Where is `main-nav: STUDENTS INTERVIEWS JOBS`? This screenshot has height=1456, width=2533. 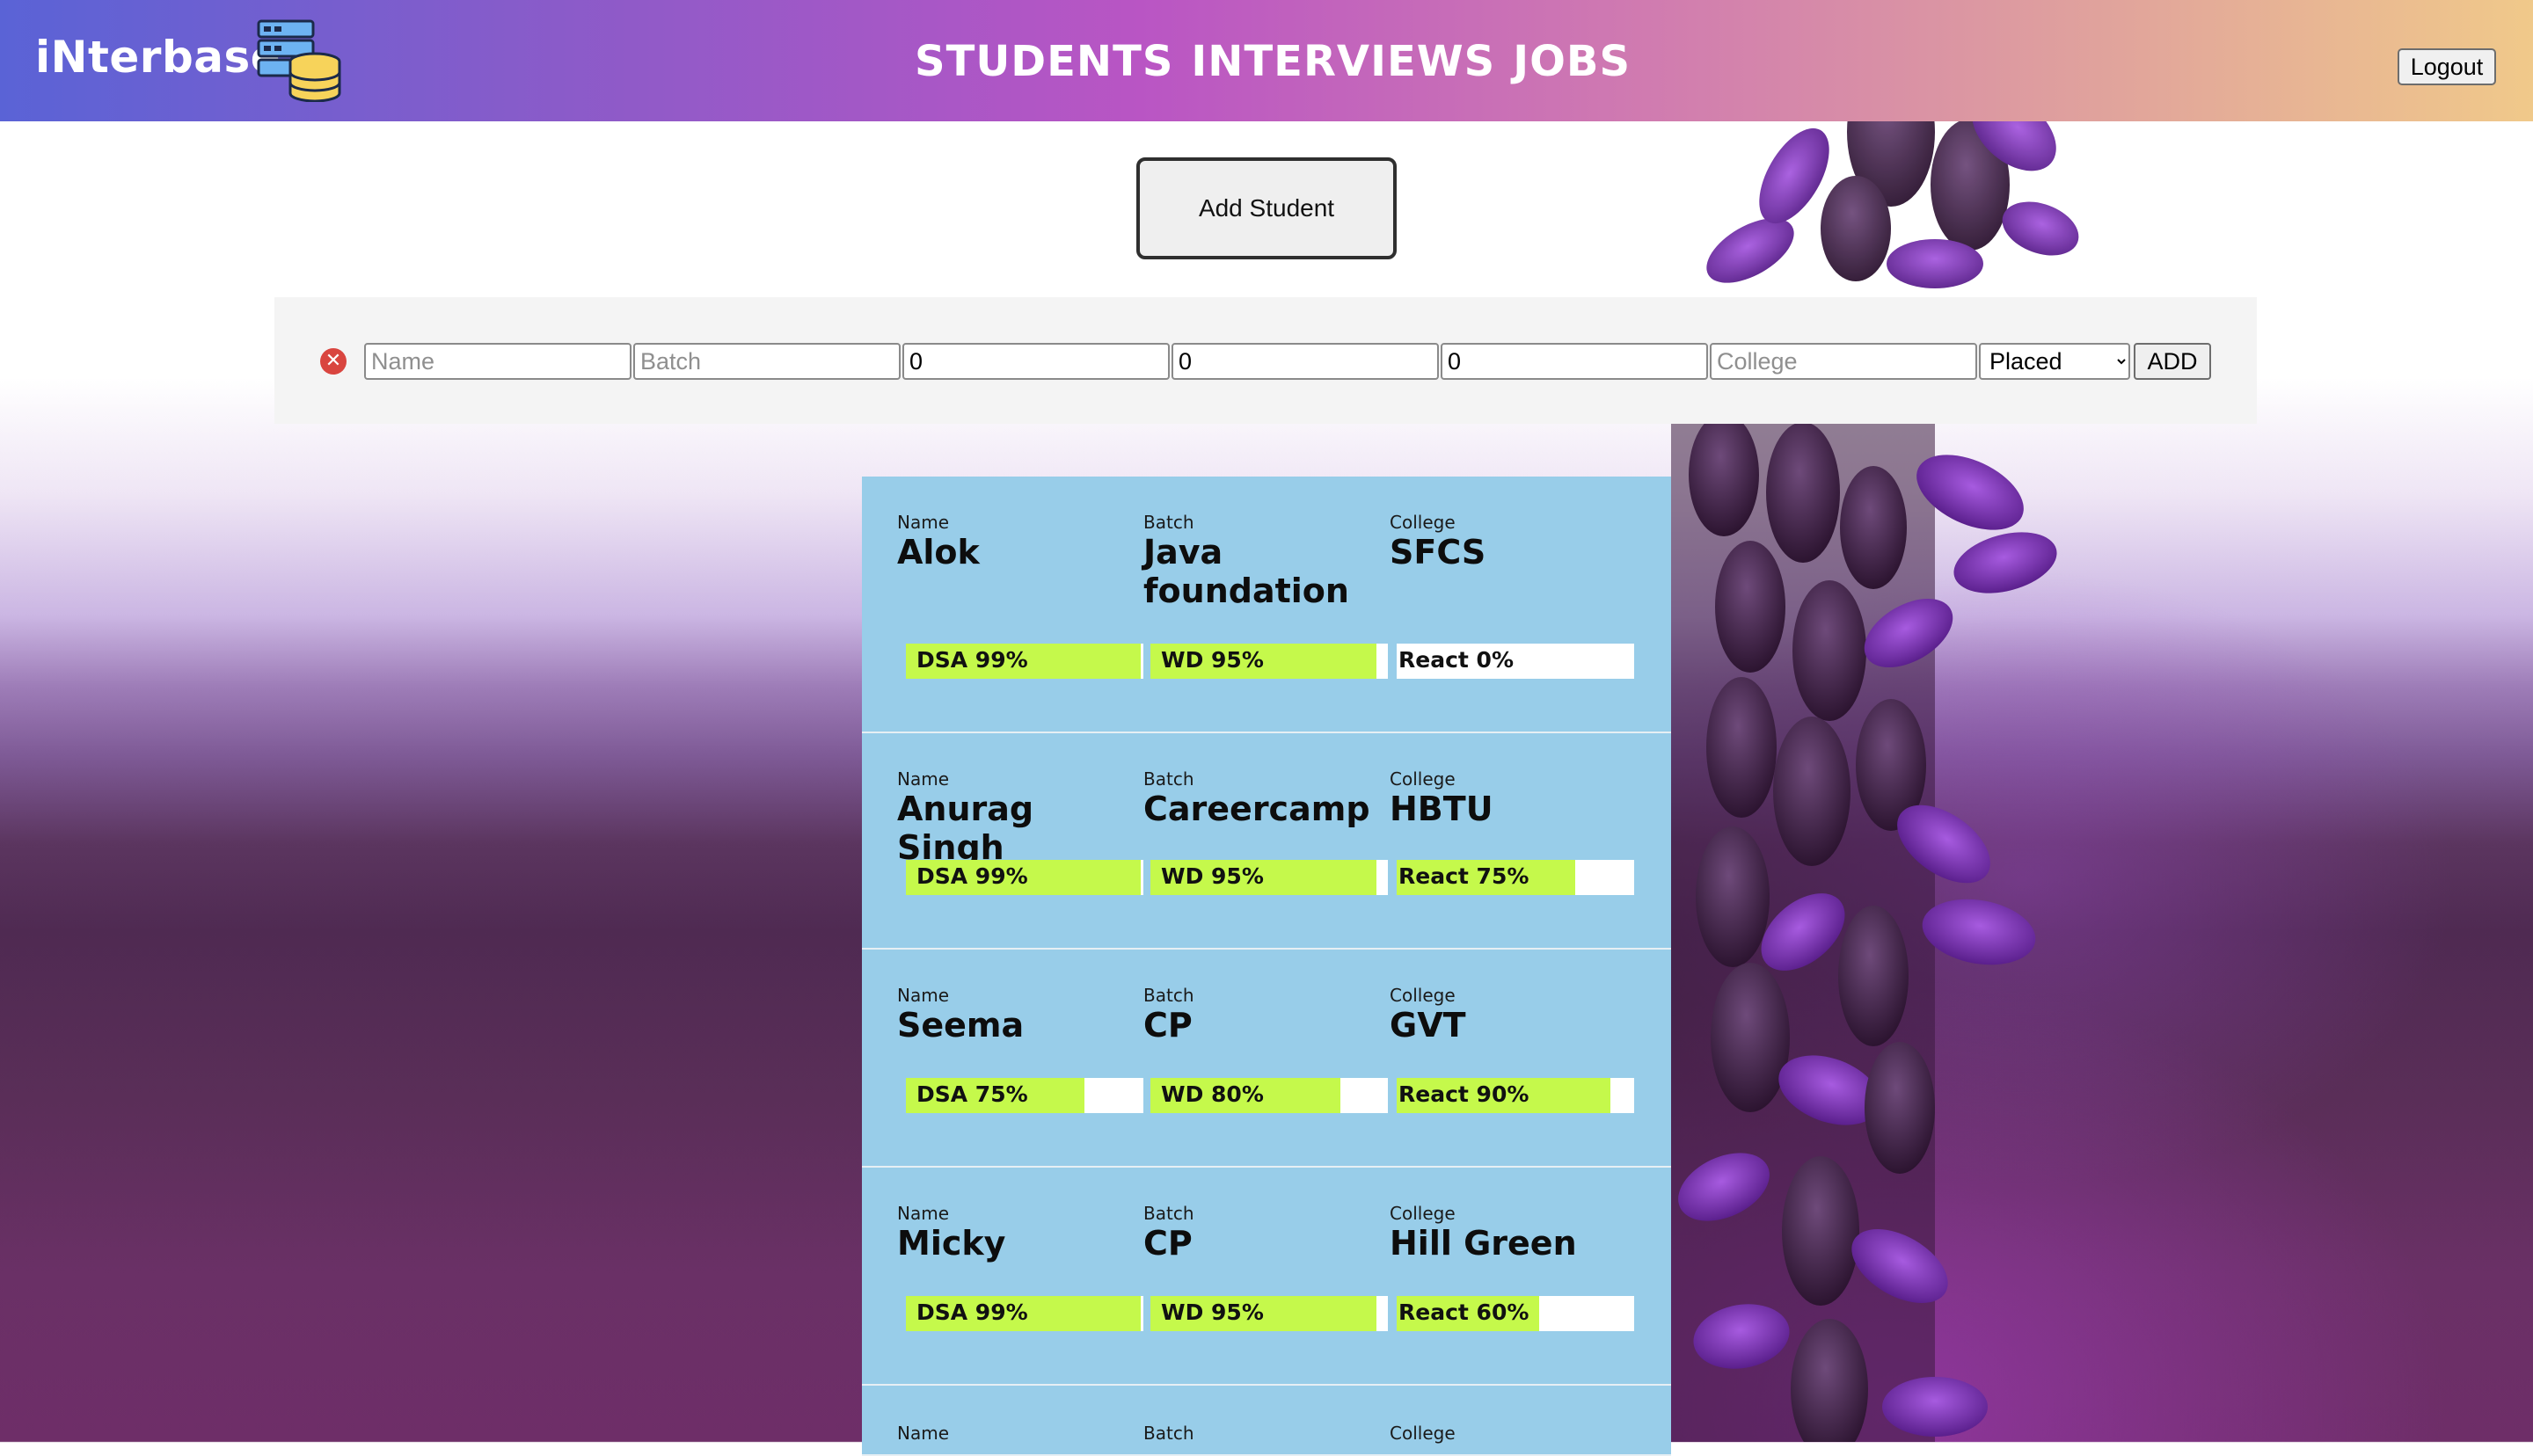
main-nav: STUDENTS INTERVIEWS JOBS is located at coordinates (1273, 61).